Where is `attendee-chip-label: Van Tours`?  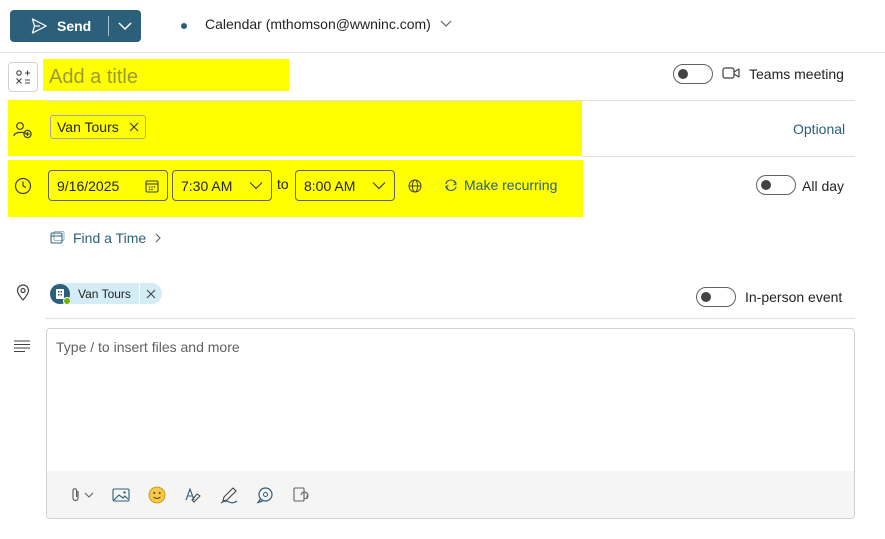
attendee-chip-label: Van Tours is located at coordinates (88, 127).